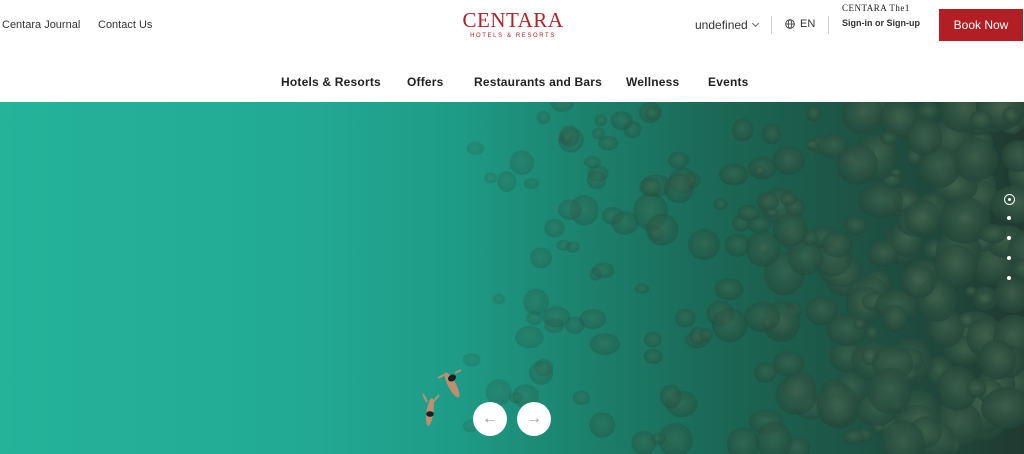  I want to click on book-now-button: Book Now, so click(981, 25).